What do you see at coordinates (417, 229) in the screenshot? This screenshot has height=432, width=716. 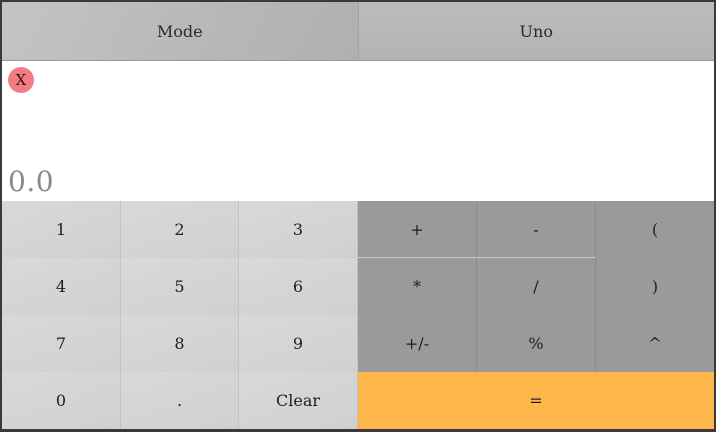 I see `key-plus: +` at bounding box center [417, 229].